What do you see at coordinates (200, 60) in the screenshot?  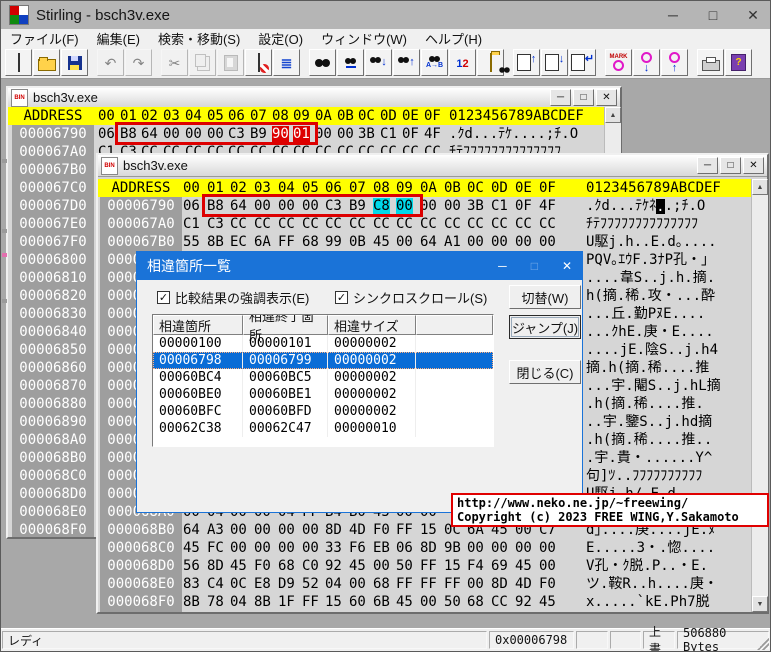 I see `copy-icon` at bounding box center [200, 60].